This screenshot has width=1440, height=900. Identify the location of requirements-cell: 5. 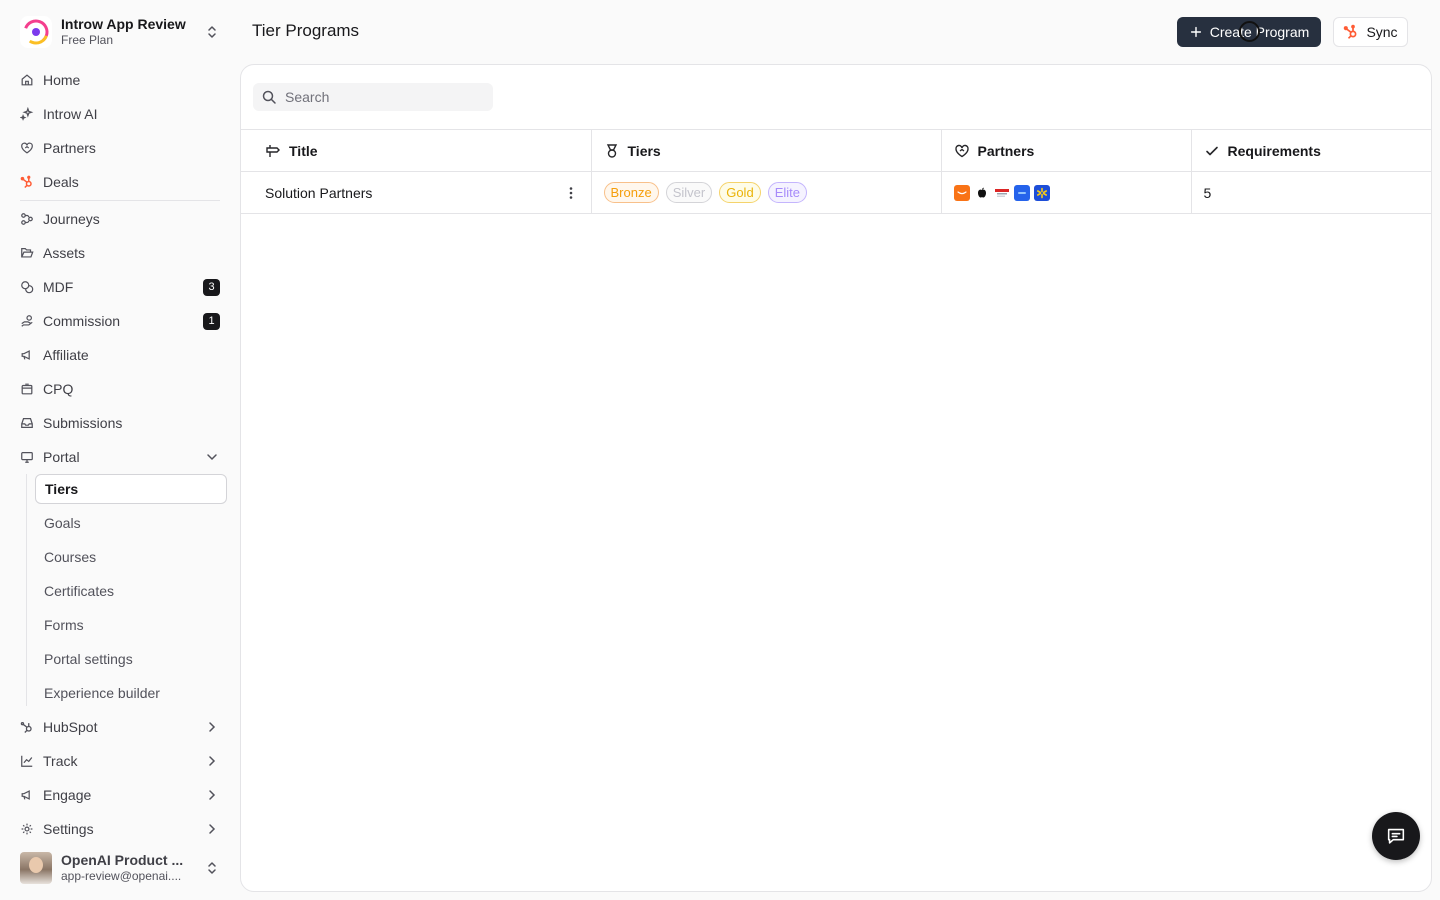
(1310, 192).